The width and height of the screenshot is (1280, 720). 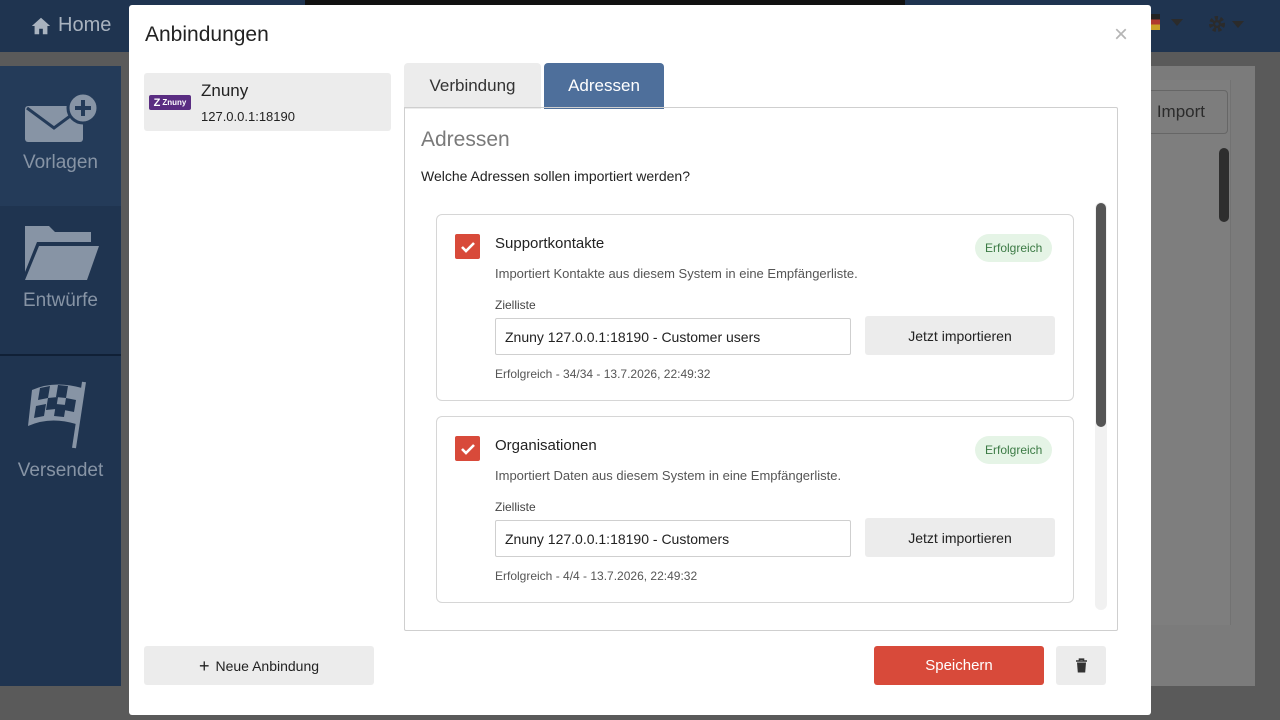 I want to click on flag-icon, so click(x=1155, y=22).